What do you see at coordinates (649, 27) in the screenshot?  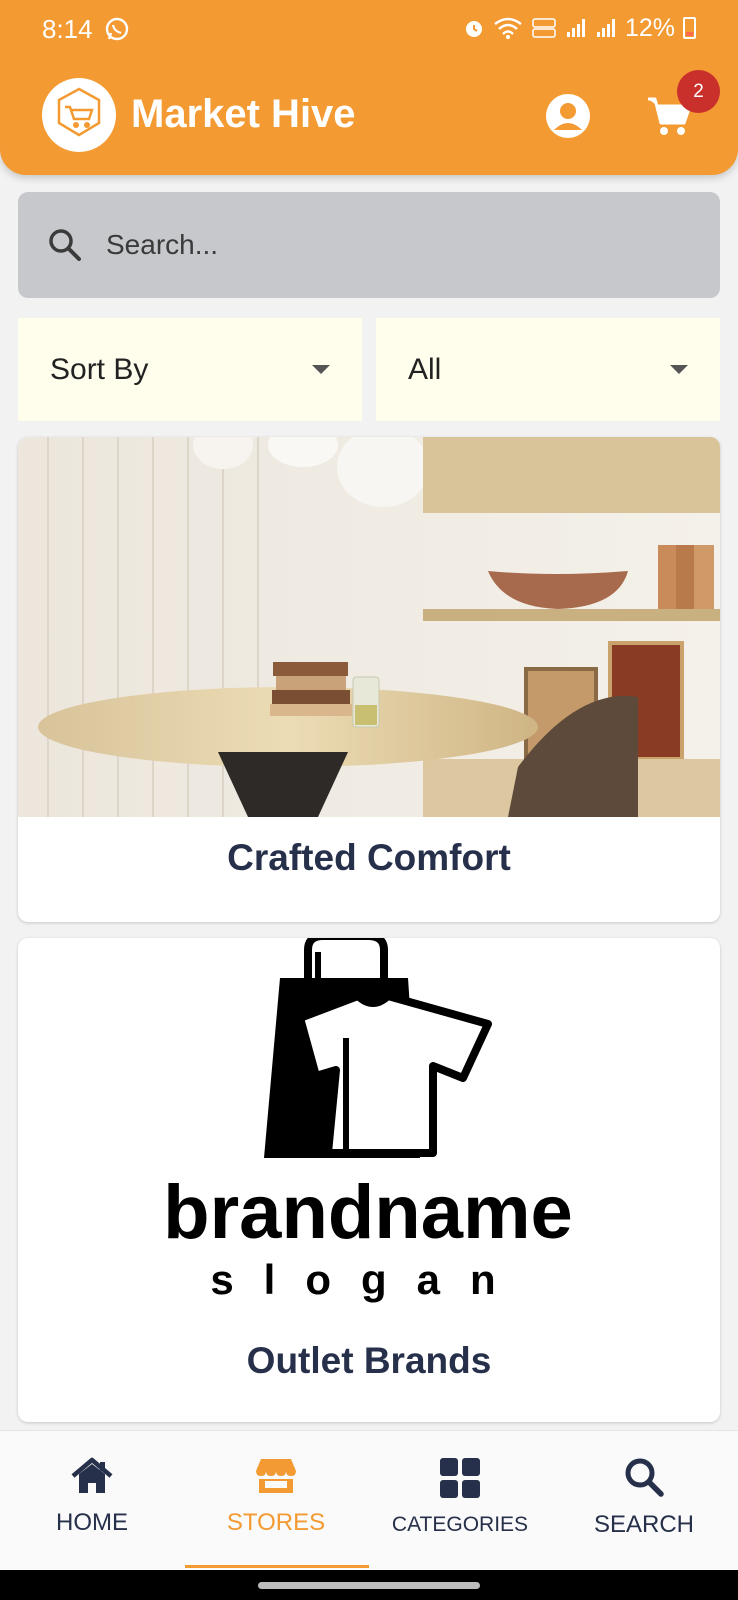 I see `battery-percent: 12%` at bounding box center [649, 27].